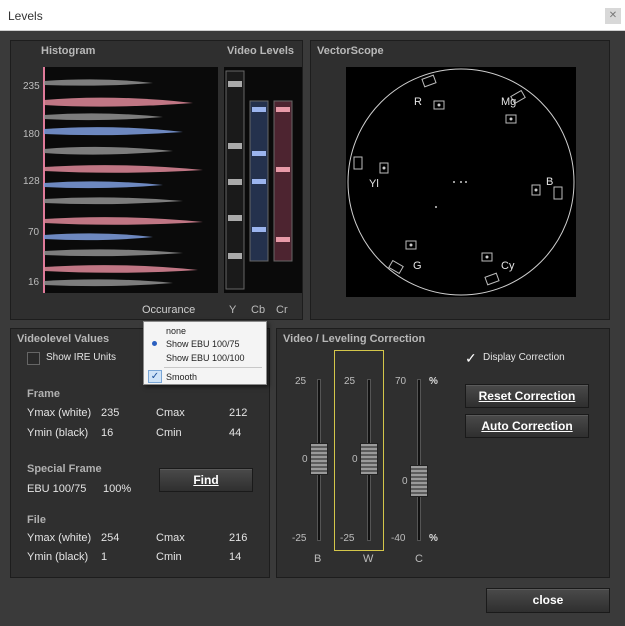  Describe the element at coordinates (312, 15) in the screenshot. I see `title-bar: Levels ✕` at that location.